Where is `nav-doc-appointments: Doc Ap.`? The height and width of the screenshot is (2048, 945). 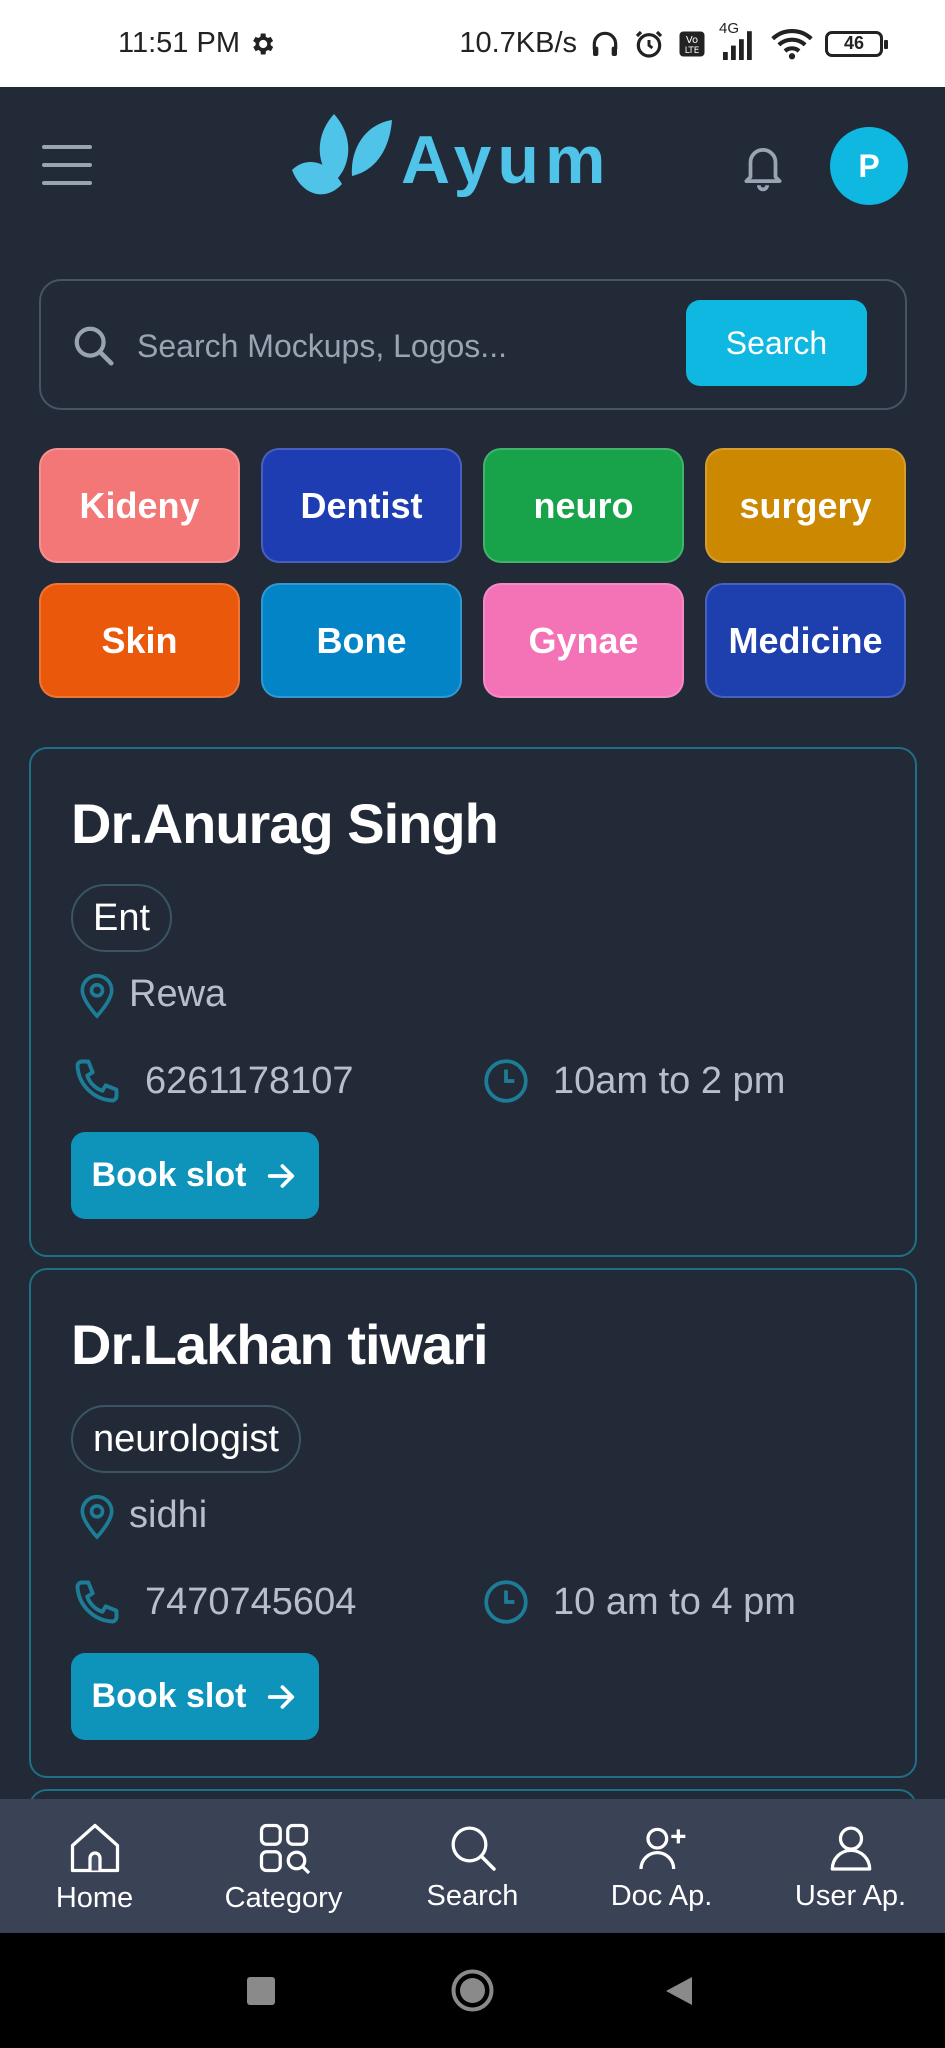 nav-doc-appointments: Doc Ap. is located at coordinates (661, 1866).